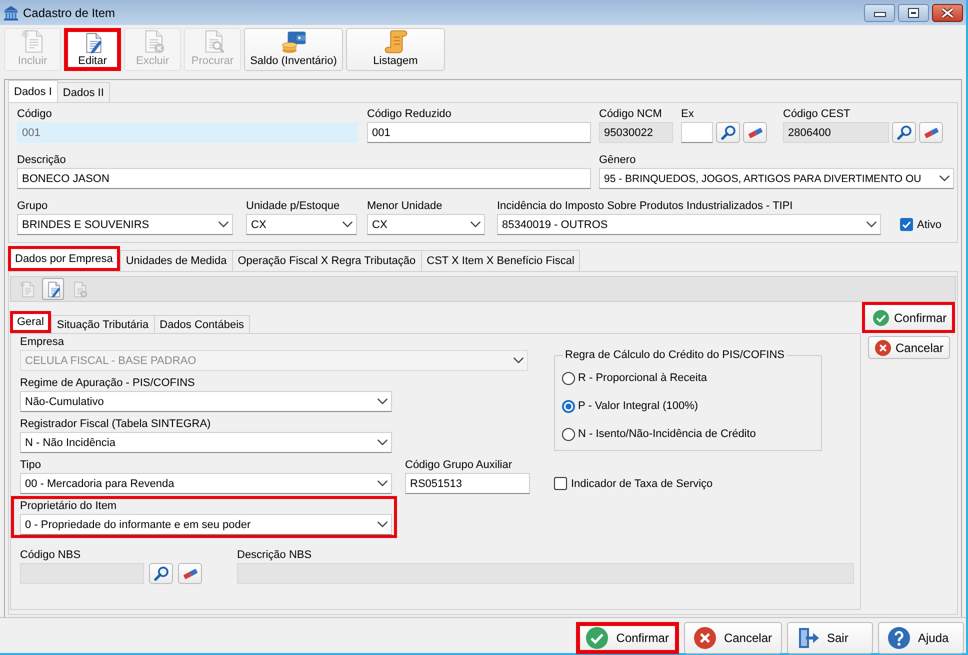  I want to click on tab: Unidades de Medida, so click(176, 260).